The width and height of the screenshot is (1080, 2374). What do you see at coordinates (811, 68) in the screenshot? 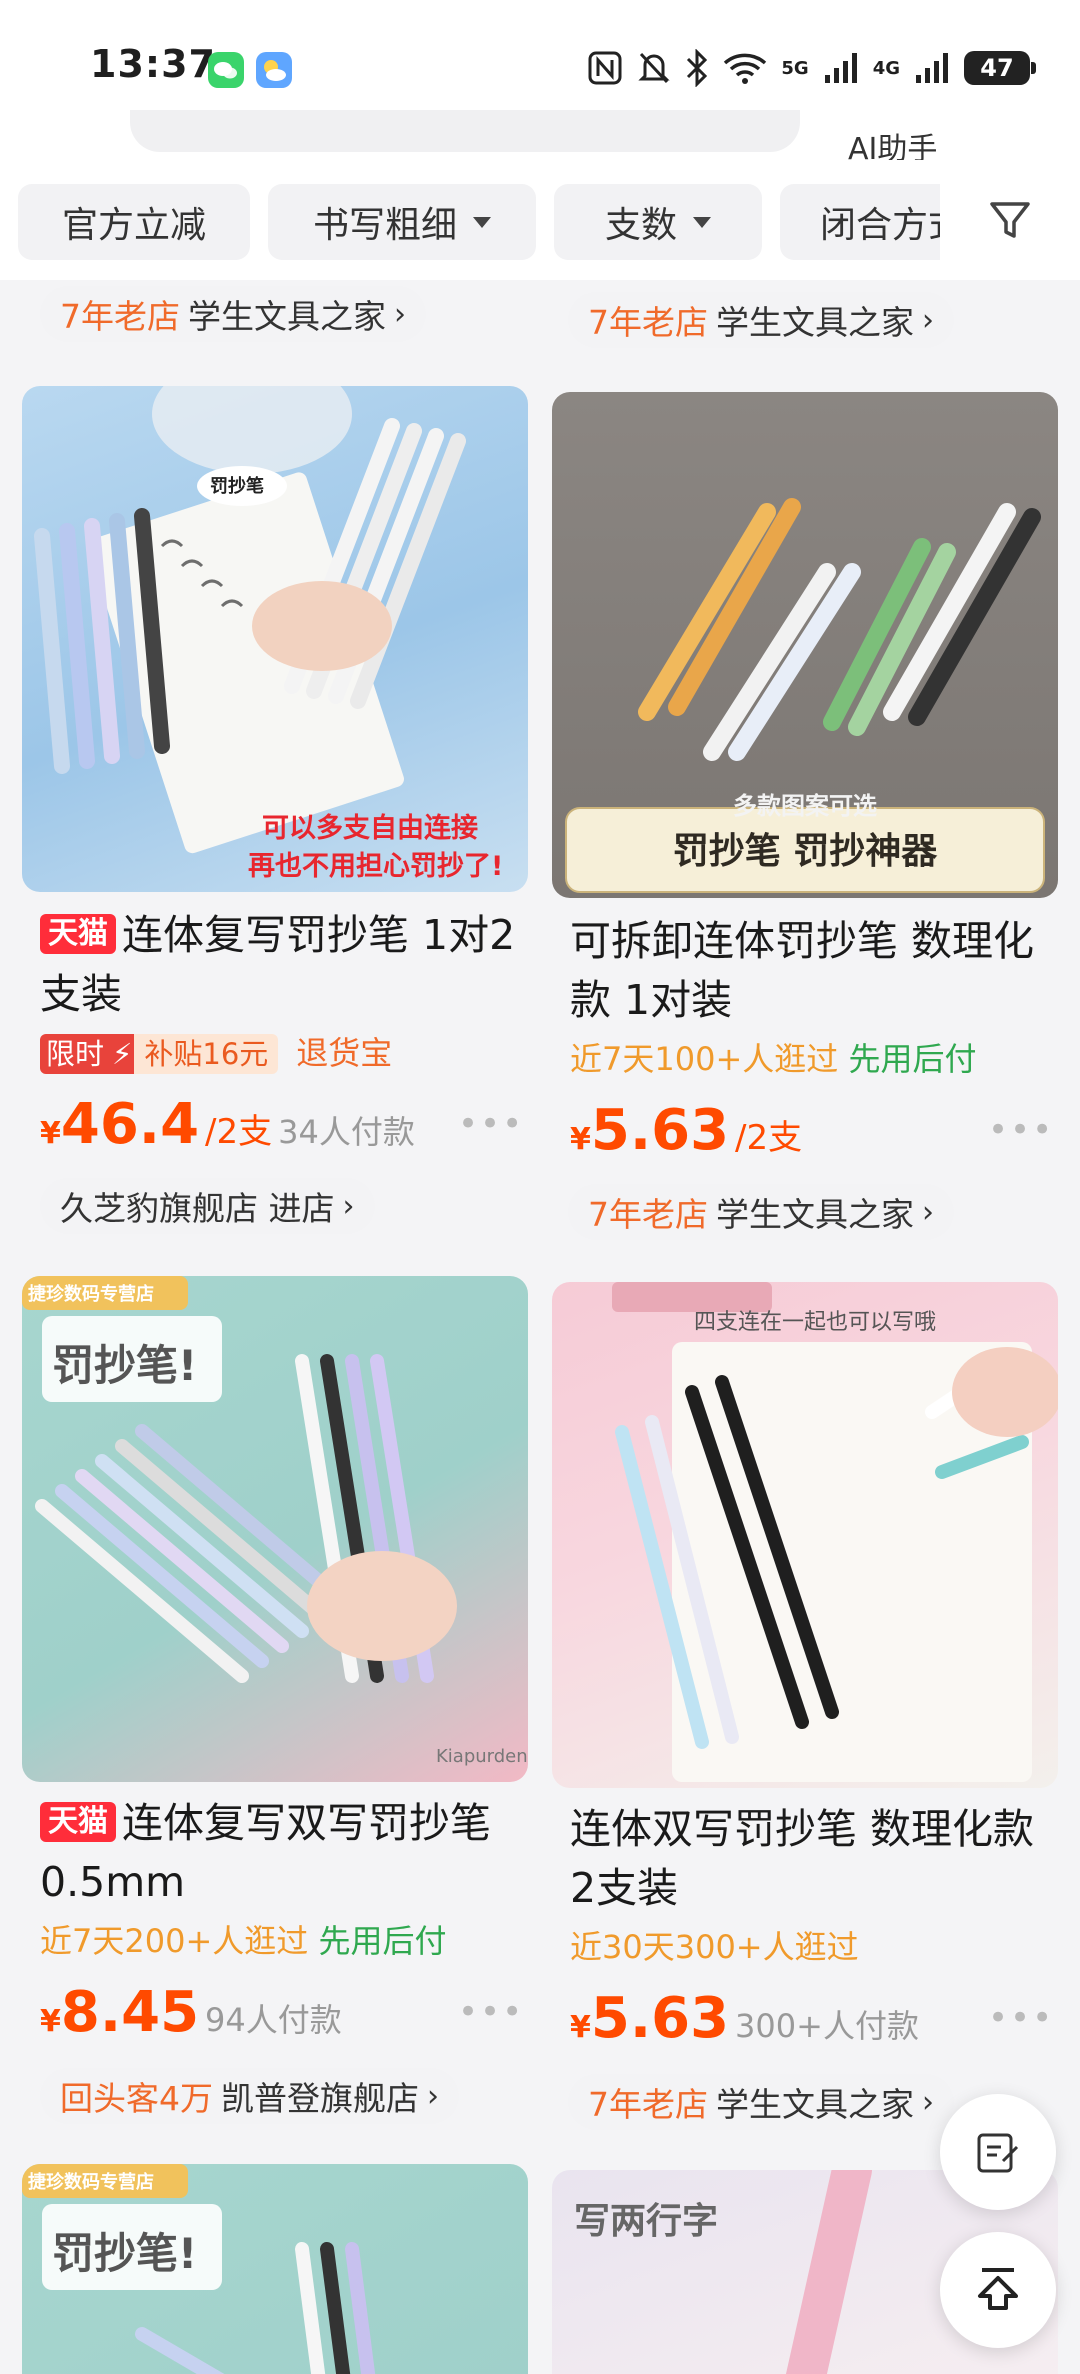
I see `status-indicators: 5G 4G 47` at bounding box center [811, 68].